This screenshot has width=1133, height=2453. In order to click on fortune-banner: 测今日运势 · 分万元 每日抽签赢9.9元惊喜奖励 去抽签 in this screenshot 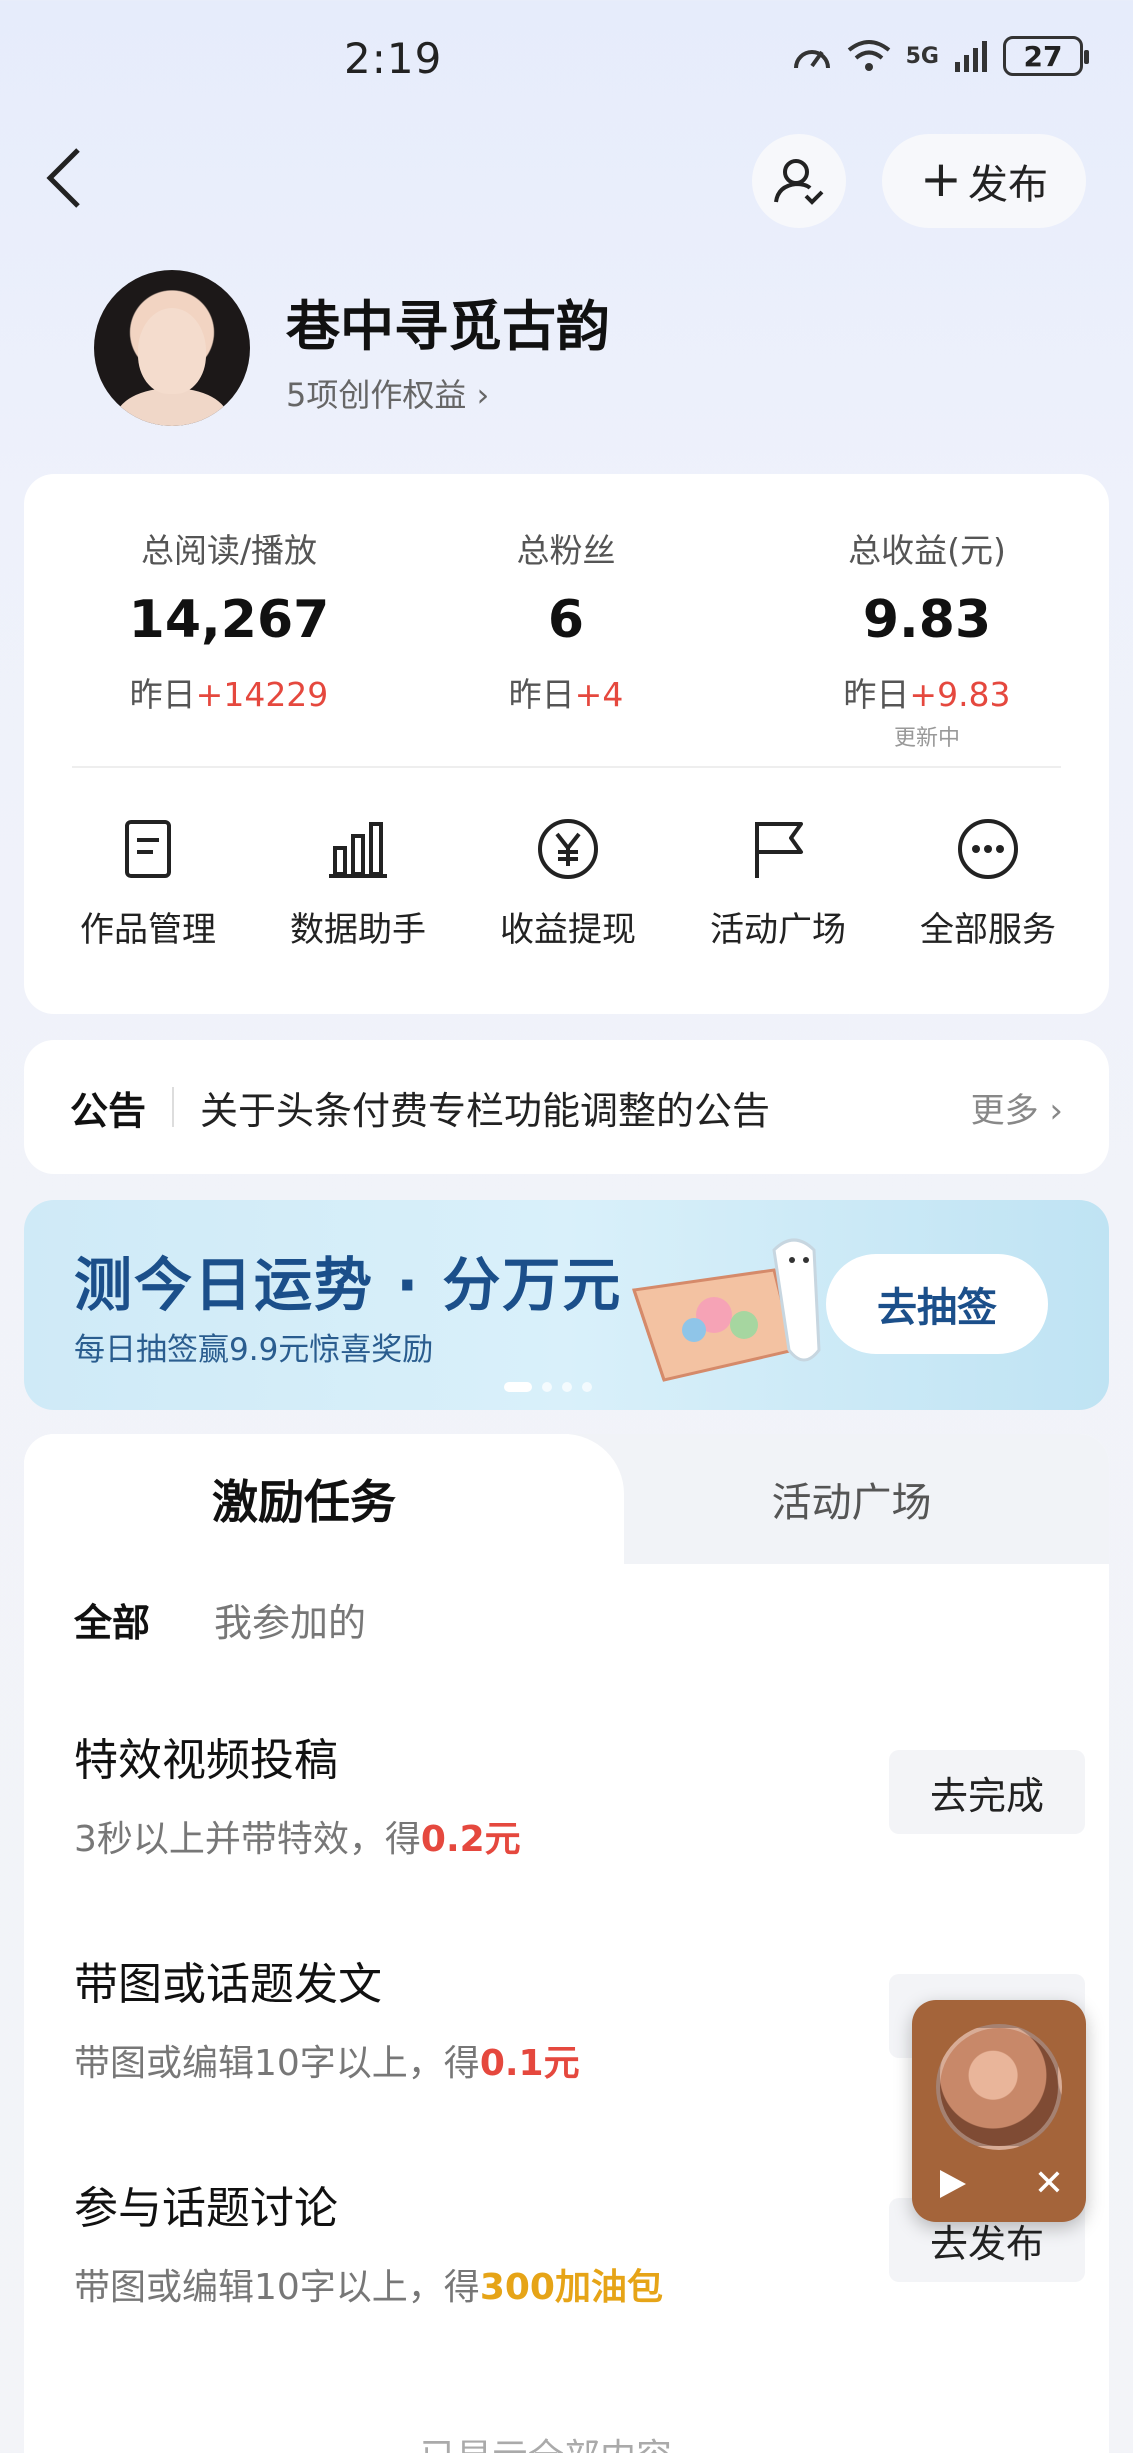, I will do `click(566, 1305)`.